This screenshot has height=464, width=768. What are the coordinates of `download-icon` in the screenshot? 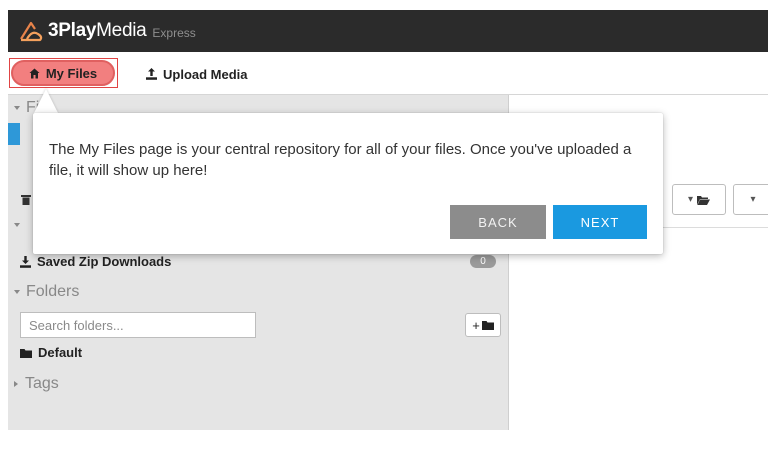 It's located at (25, 261).